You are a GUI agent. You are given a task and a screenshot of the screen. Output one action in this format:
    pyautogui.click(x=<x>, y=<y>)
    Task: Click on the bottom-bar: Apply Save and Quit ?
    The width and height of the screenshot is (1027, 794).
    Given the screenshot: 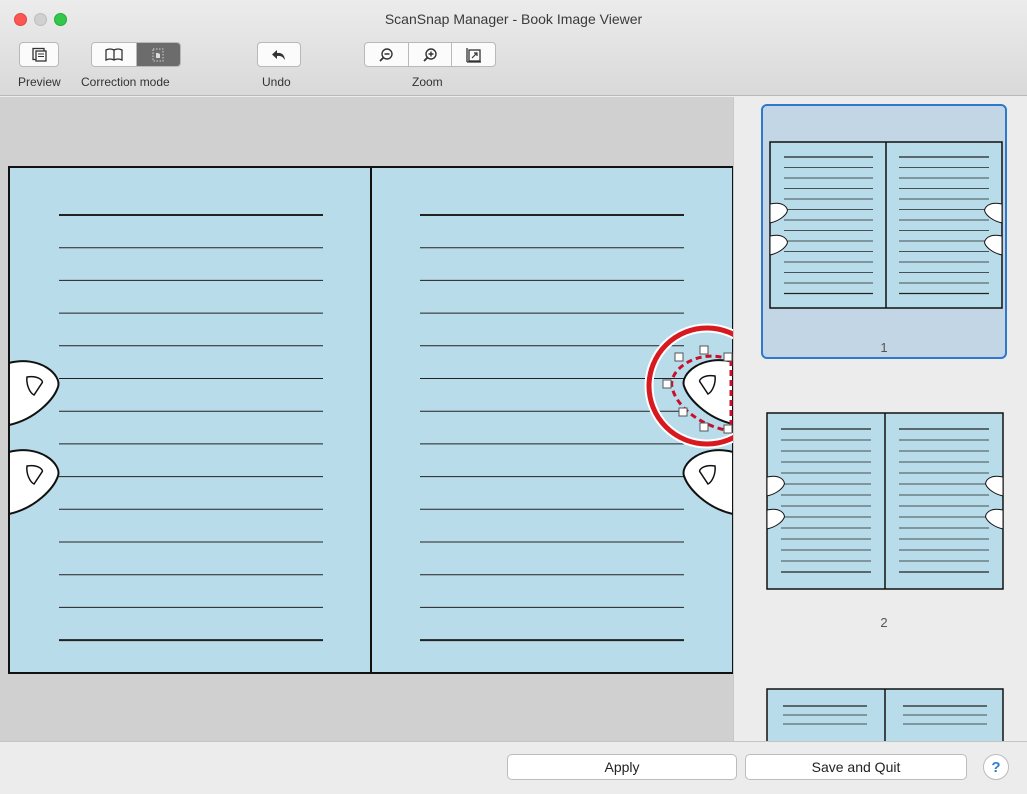 What is the action you would take?
    pyautogui.click(x=513, y=767)
    